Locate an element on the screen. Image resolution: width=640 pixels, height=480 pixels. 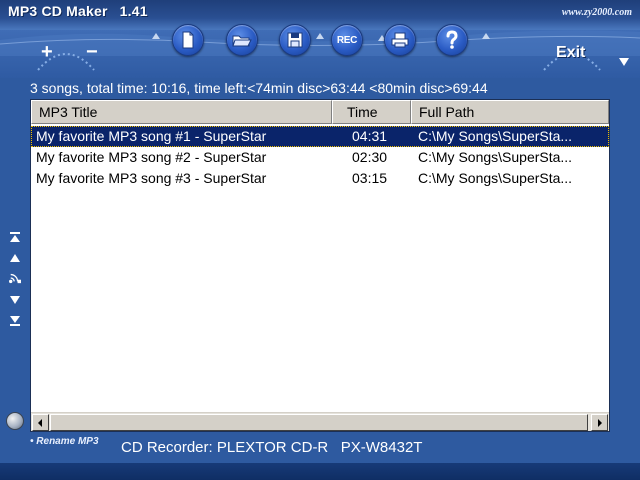
column-header-time: Time is located at coordinates (371, 112).